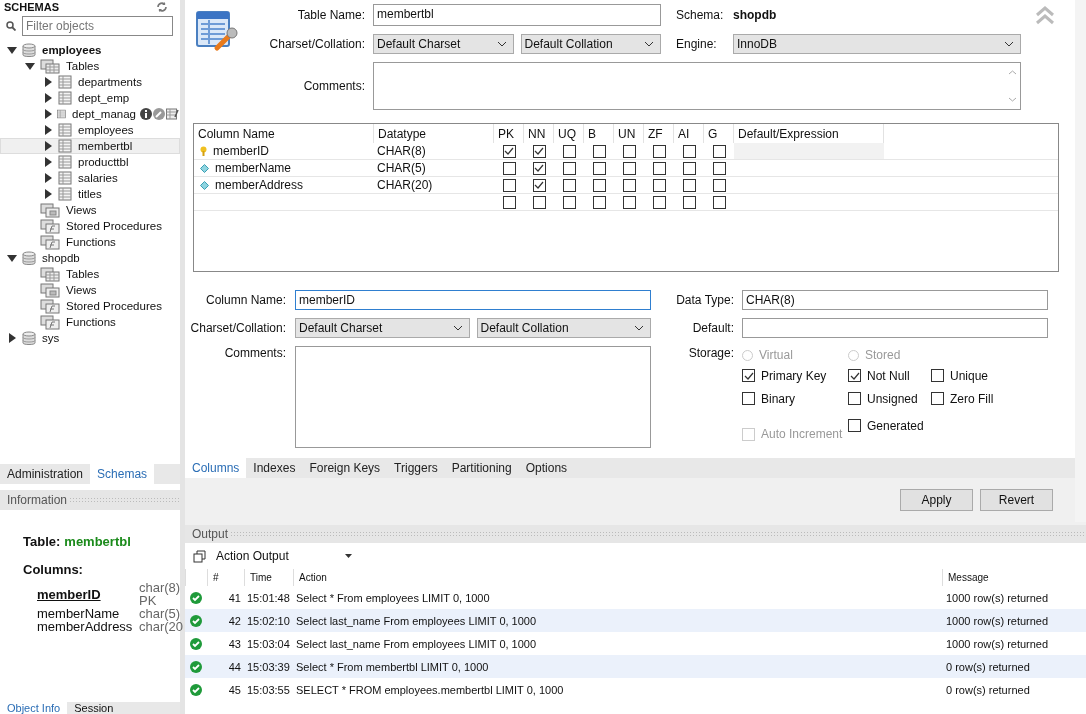 This screenshot has width=1086, height=714. I want to click on refresh-icon, so click(162, 7).